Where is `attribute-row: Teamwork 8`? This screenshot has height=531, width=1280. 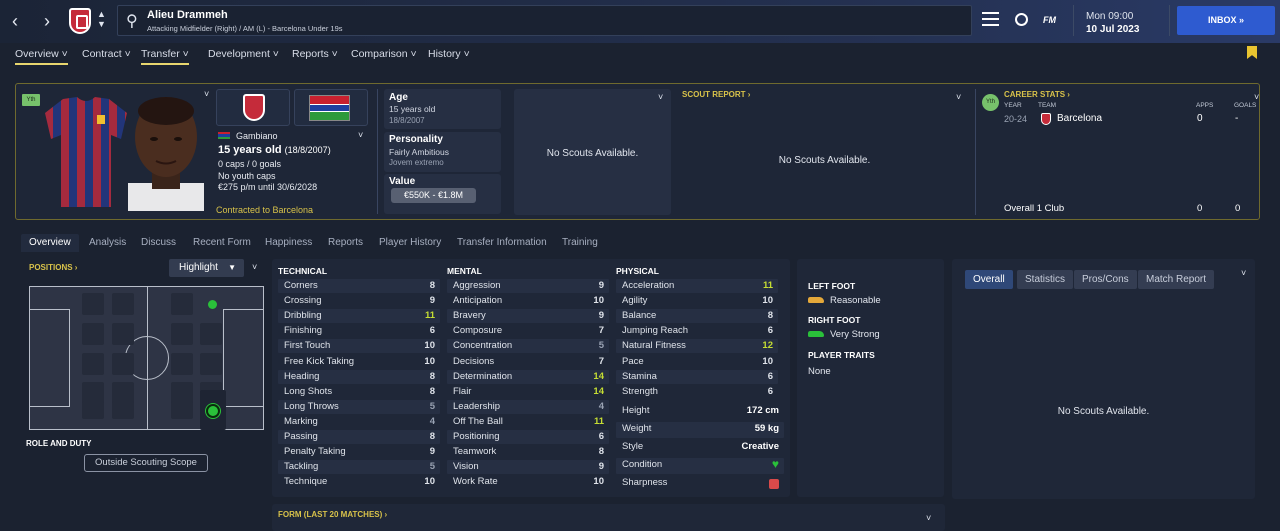 attribute-row: Teamwork 8 is located at coordinates (528, 452).